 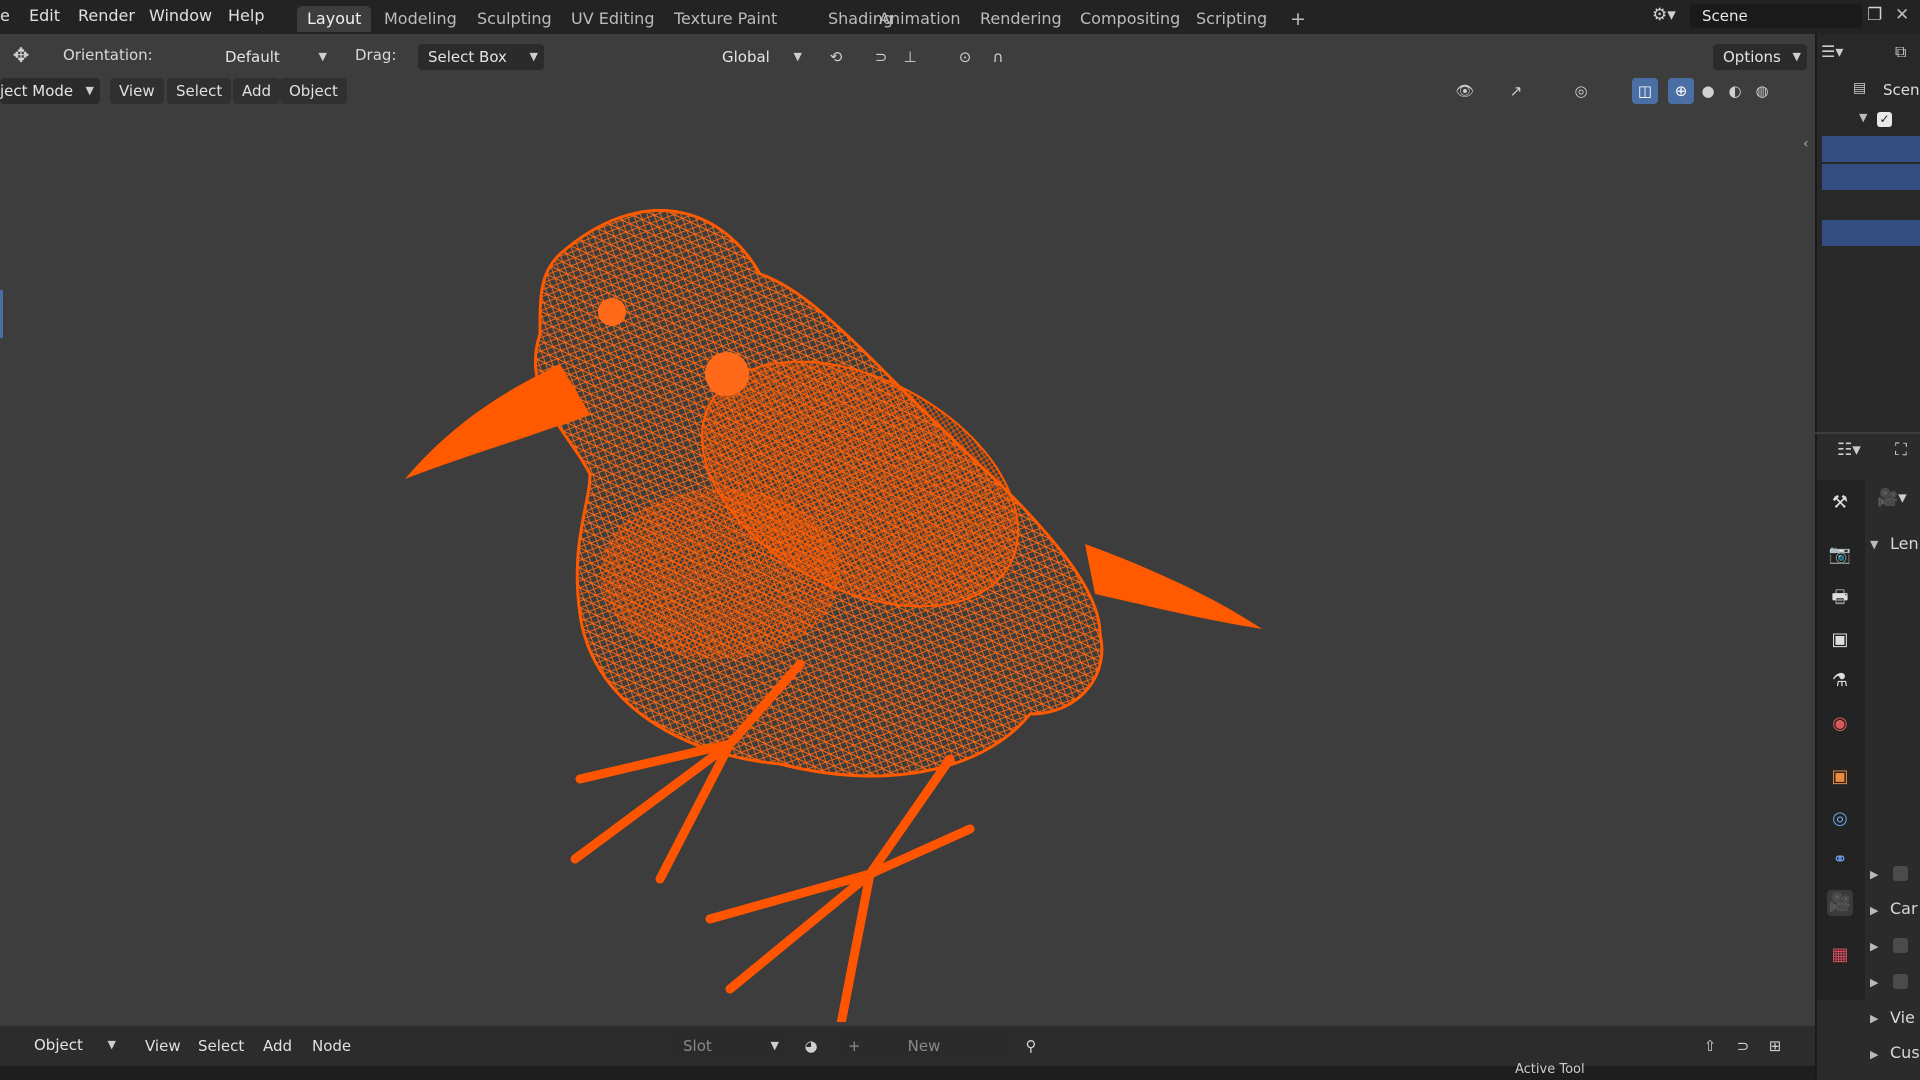 What do you see at coordinates (1298, 19) in the screenshot?
I see `add-workspace-icon: +` at bounding box center [1298, 19].